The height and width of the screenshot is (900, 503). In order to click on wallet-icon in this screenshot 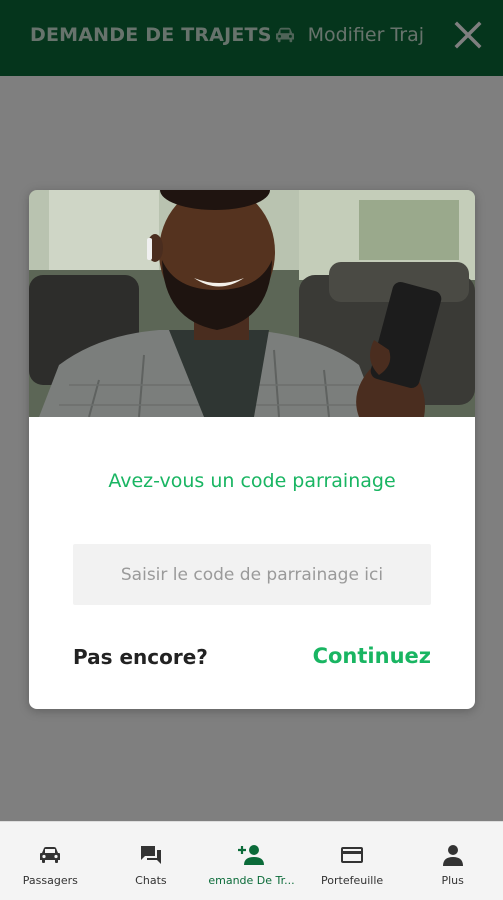, I will do `click(352, 855)`.